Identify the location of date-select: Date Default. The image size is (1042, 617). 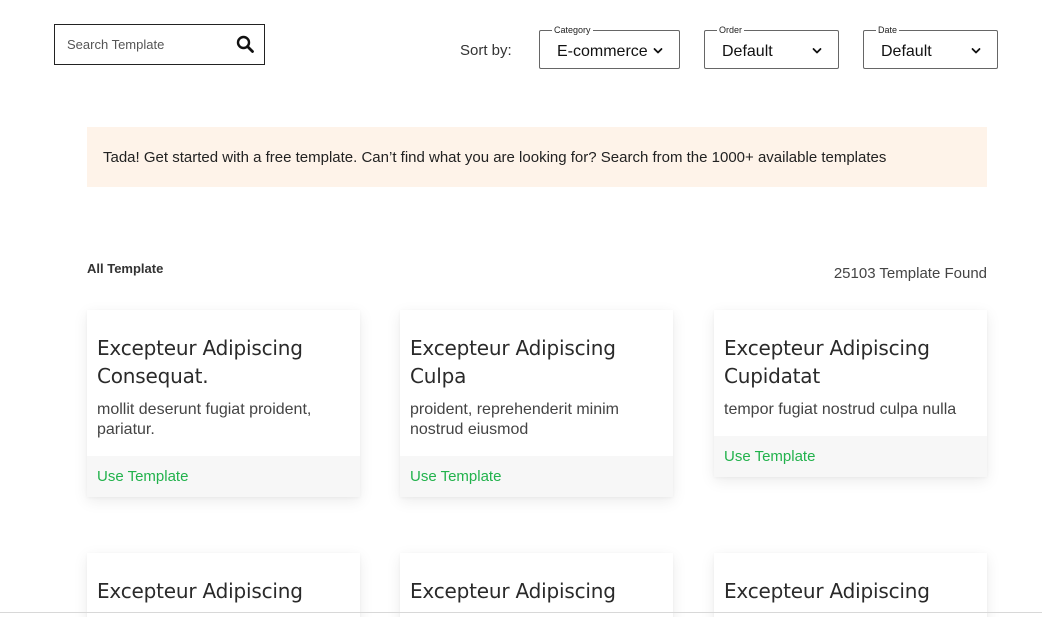
(930, 46).